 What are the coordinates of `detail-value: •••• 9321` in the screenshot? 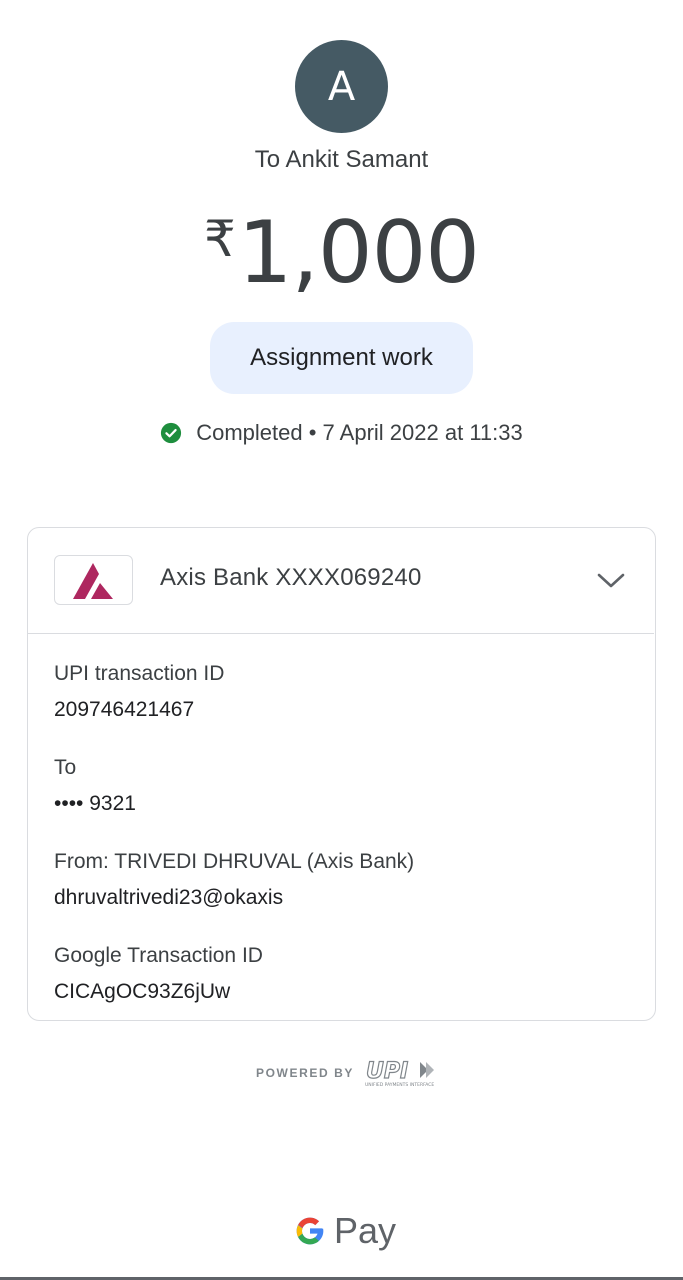 It's located at (95, 803).